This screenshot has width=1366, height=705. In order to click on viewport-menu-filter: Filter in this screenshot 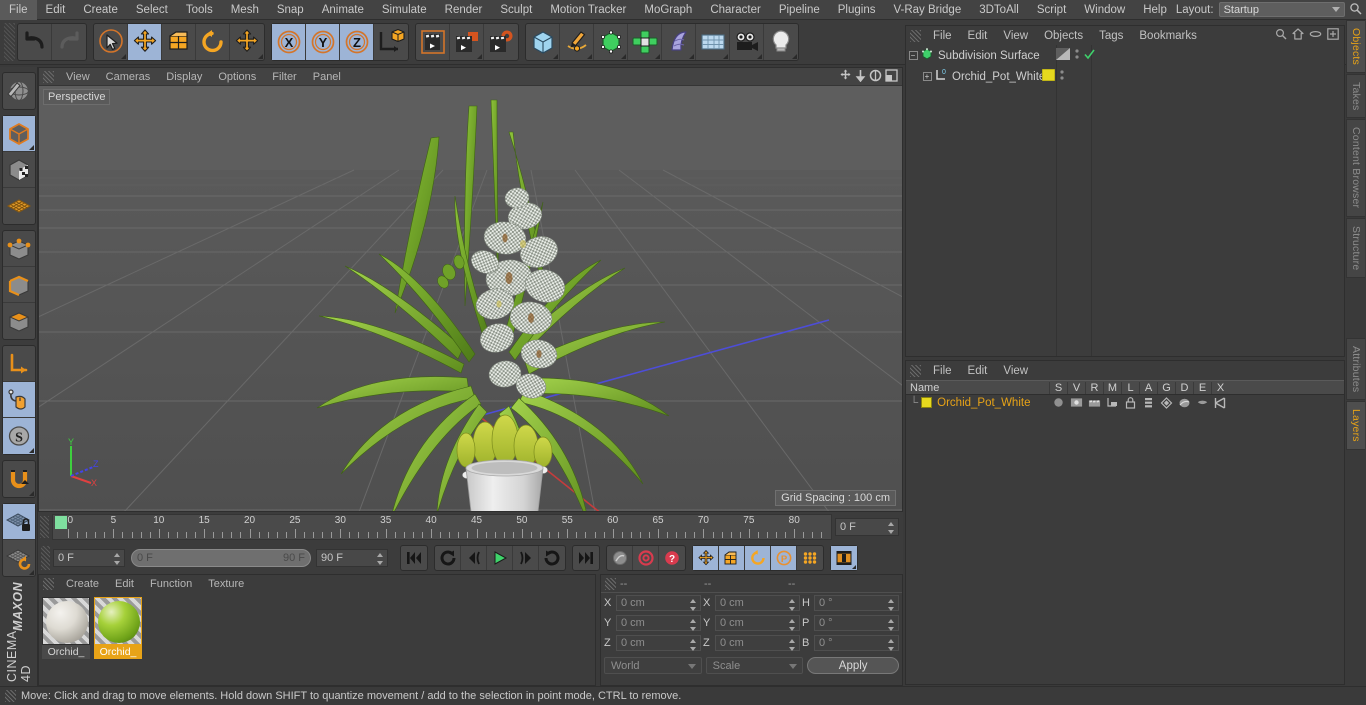, I will do `click(284, 77)`.